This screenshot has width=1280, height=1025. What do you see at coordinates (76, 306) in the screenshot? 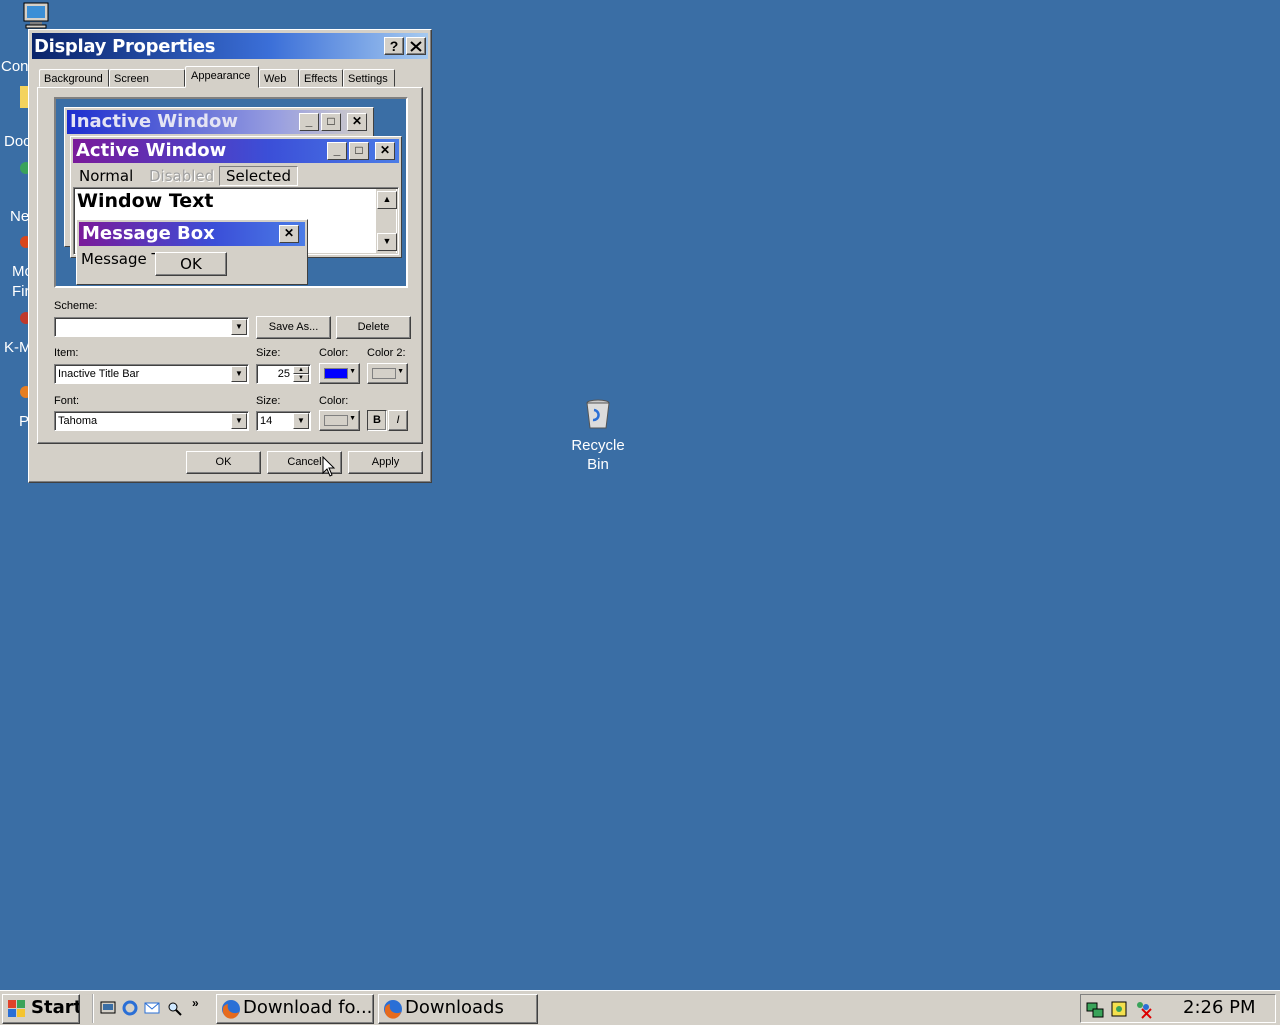
I see `scheme-label: Scheme:` at bounding box center [76, 306].